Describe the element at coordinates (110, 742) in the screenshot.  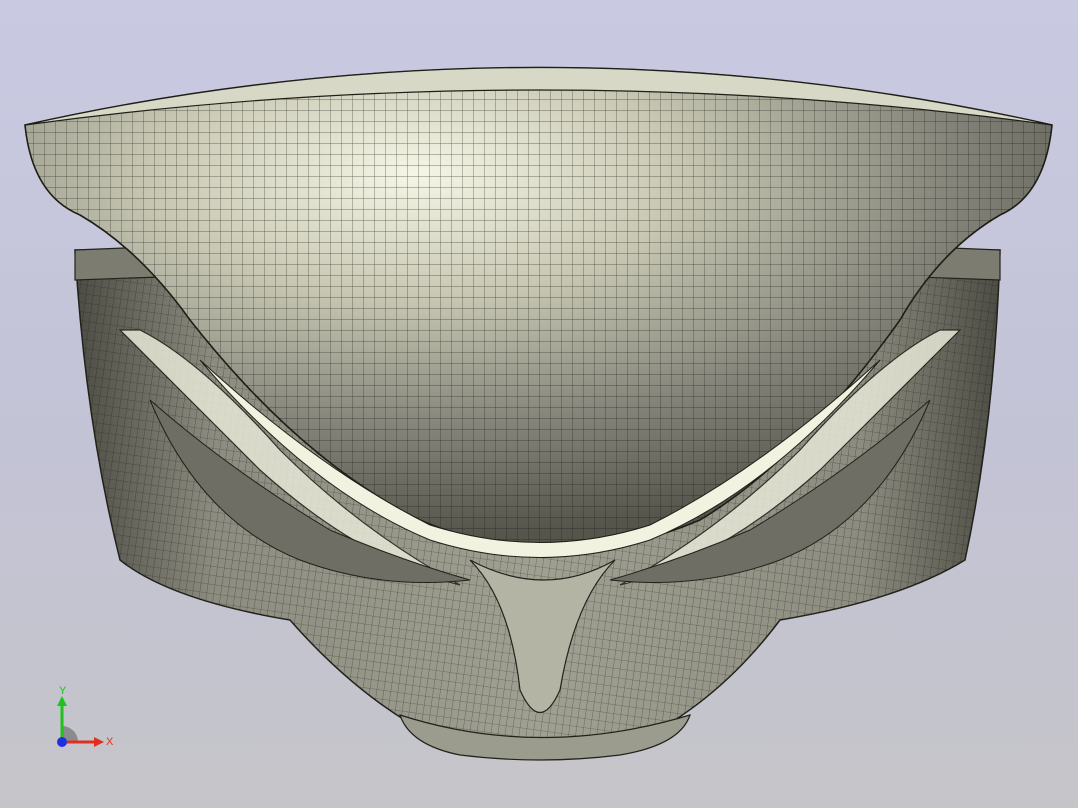
I see `x-axis-label: X` at that location.